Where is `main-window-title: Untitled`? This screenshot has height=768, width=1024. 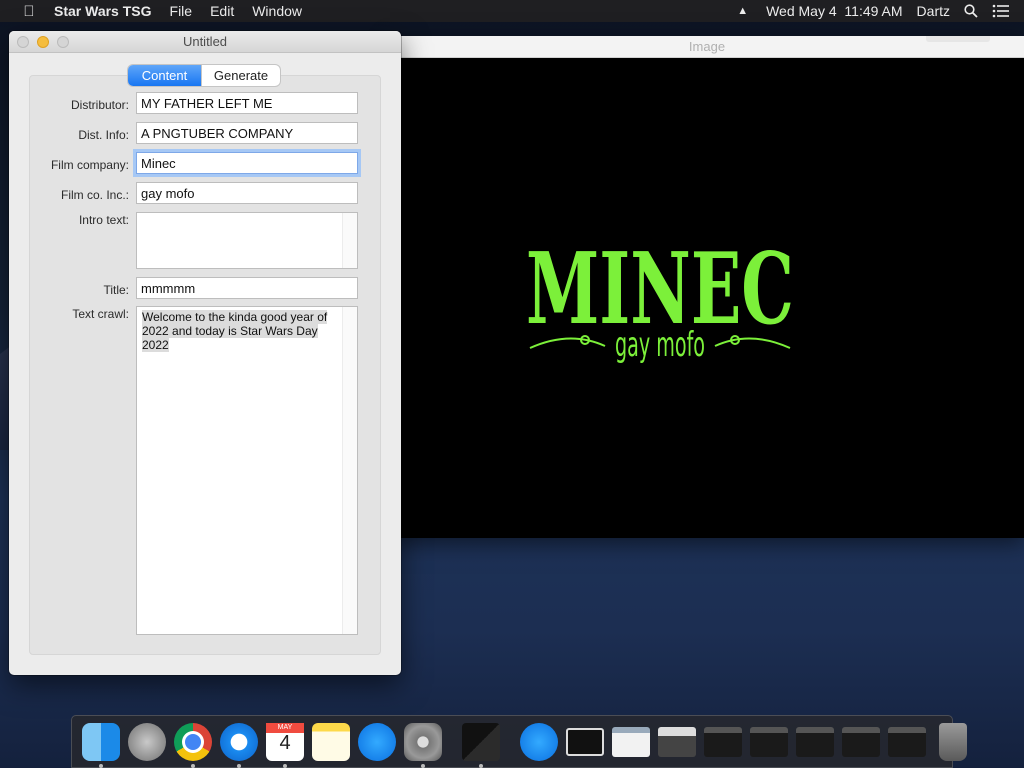
main-window-title: Untitled is located at coordinates (205, 41).